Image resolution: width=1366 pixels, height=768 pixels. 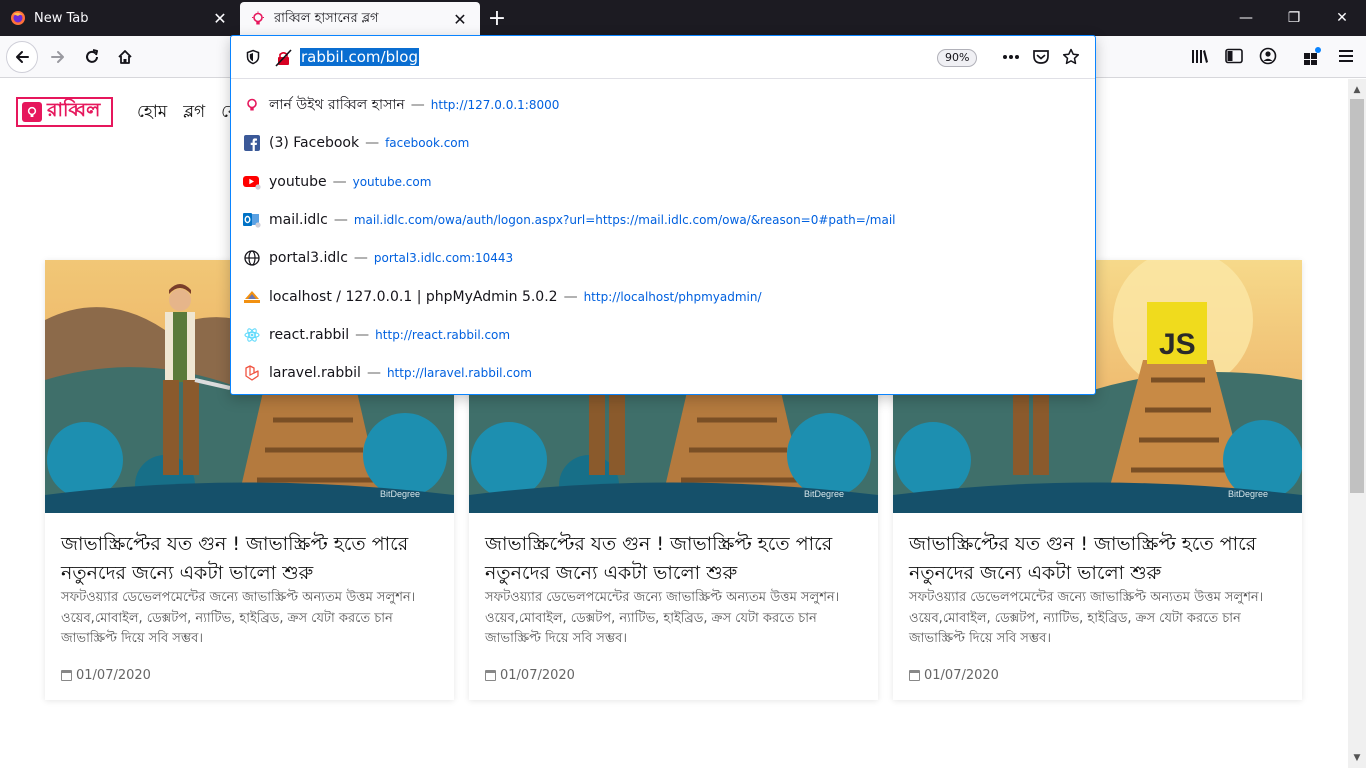 I want to click on page-actions, so click(x=1041, y=57).